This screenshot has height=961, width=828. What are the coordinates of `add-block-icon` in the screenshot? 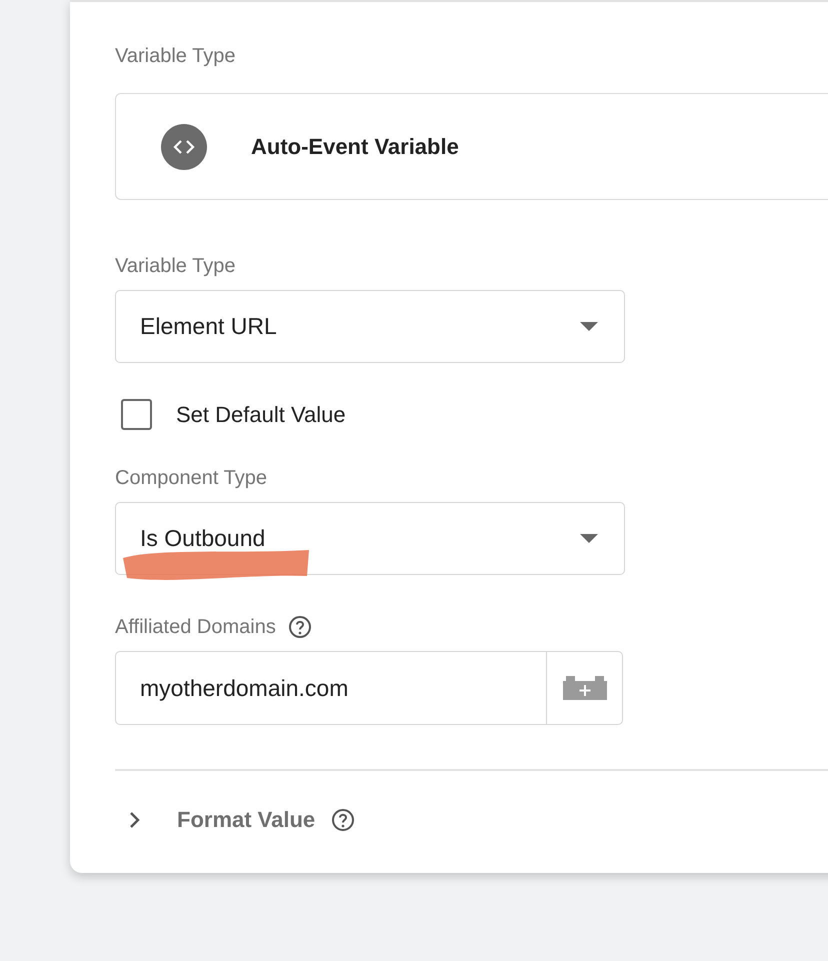 It's located at (584, 688).